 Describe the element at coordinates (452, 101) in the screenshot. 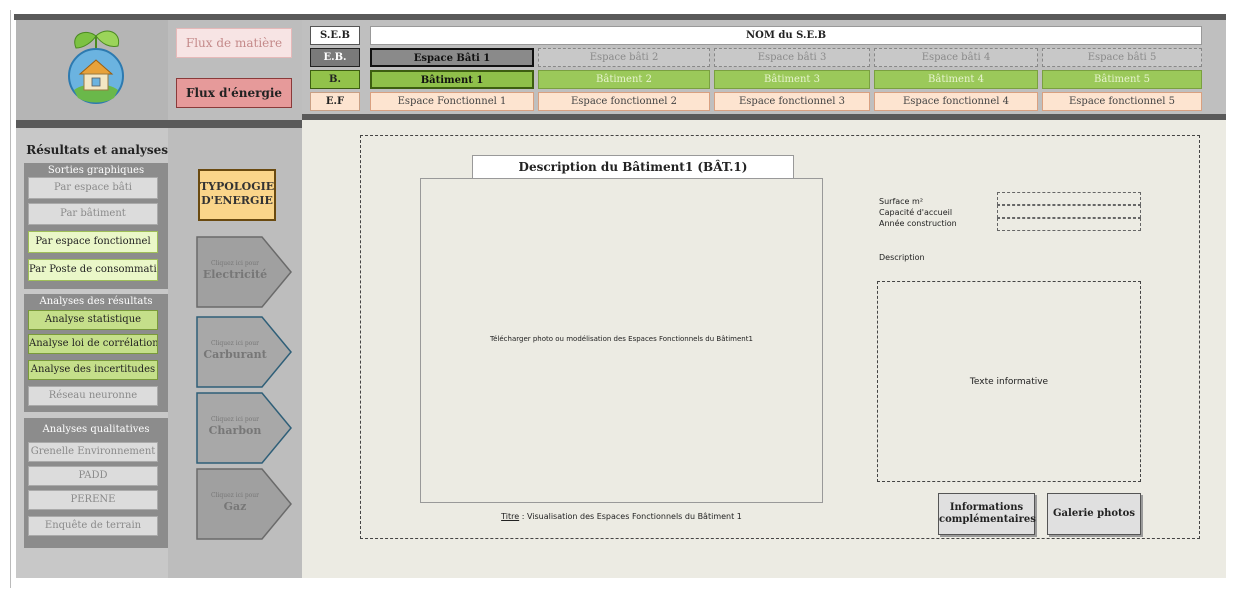

I see `espace-fonctionnel-1: Espace Fonctionnel 1` at that location.